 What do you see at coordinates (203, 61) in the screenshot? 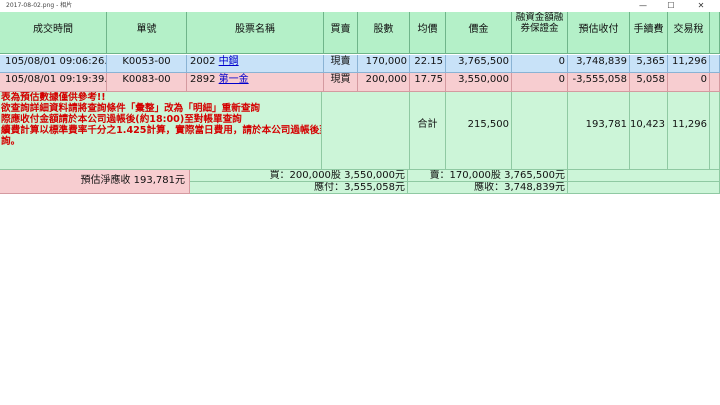
I see `row1-stock-code: 2002` at bounding box center [203, 61].